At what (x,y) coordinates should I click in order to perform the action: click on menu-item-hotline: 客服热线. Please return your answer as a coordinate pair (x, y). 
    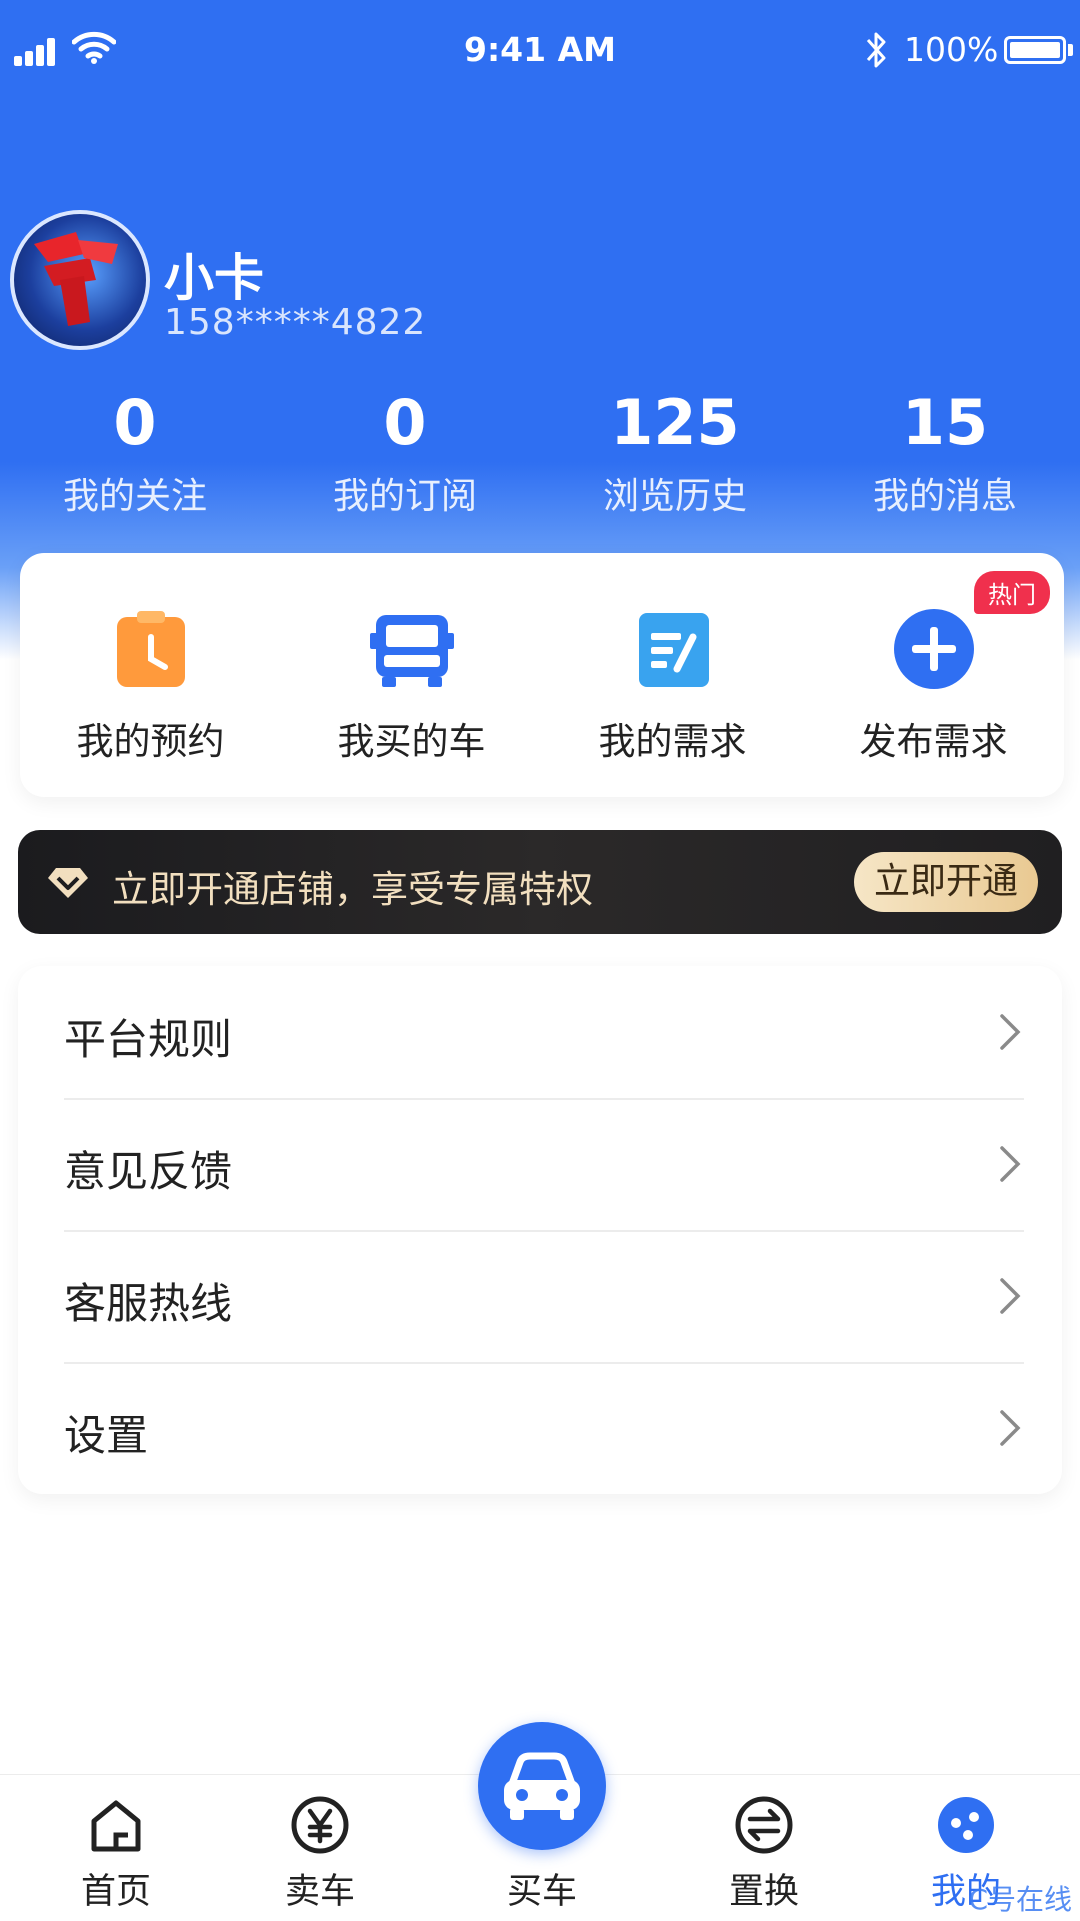
    Looking at the image, I should click on (544, 1297).